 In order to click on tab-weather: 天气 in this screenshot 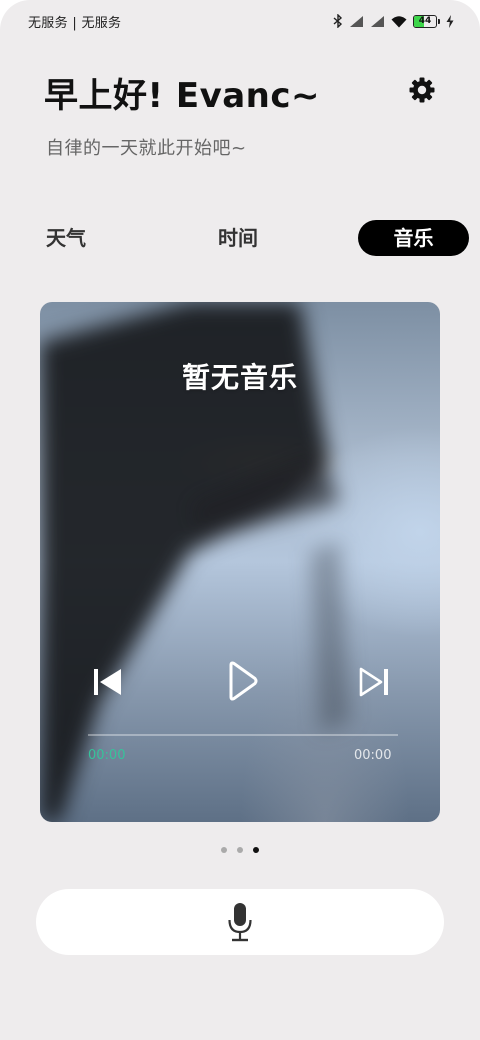, I will do `click(66, 238)`.